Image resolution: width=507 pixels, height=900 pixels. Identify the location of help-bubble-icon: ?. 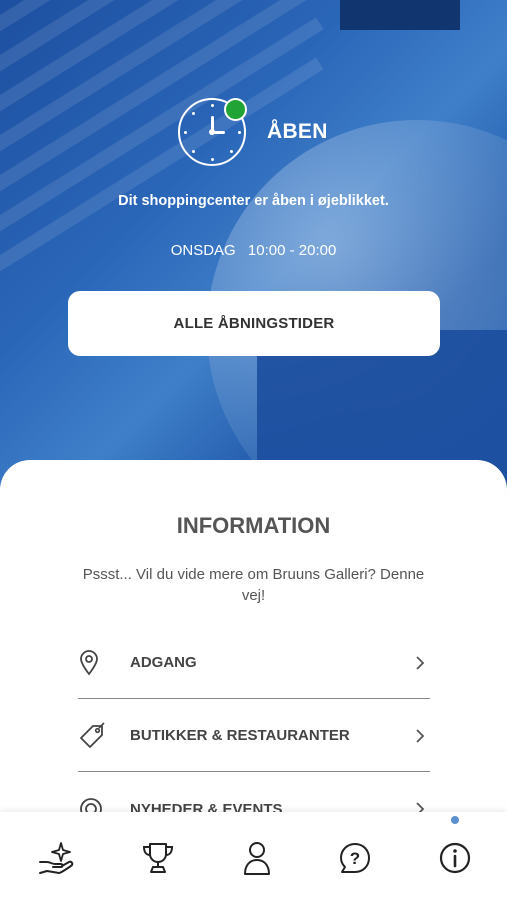
(355, 858).